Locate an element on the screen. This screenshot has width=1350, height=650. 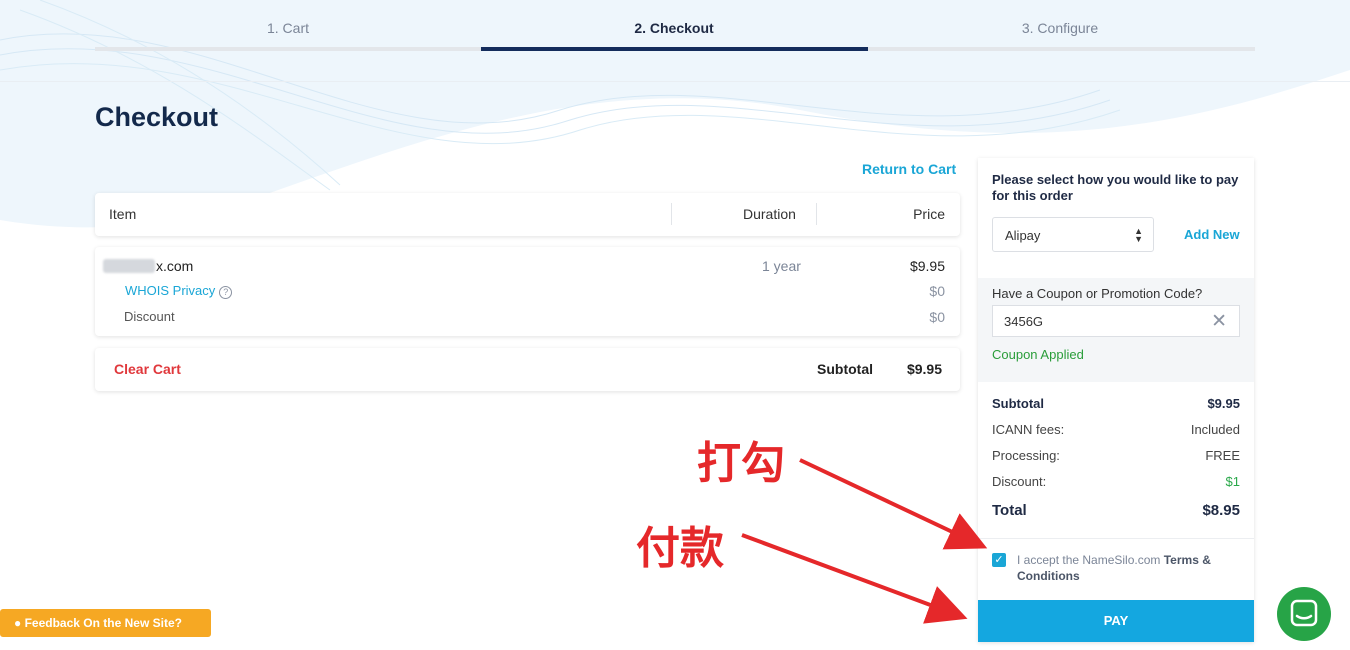
discount-label: Discount is located at coordinates (149, 316).